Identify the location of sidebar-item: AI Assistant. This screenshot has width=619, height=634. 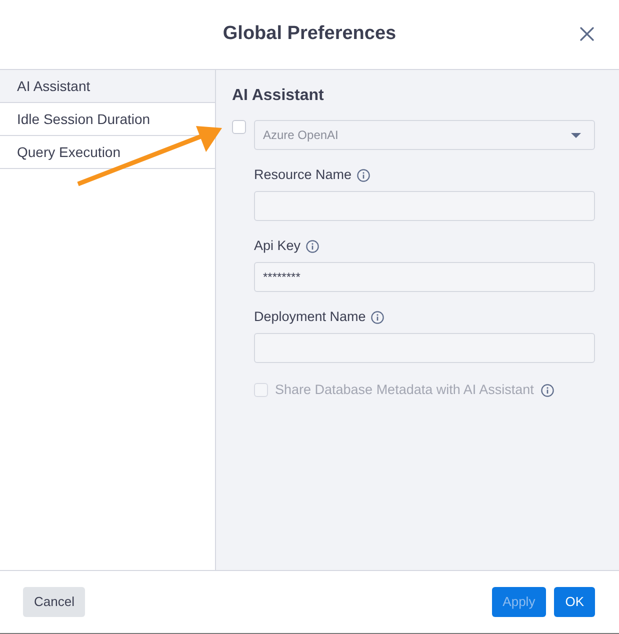
(107, 86).